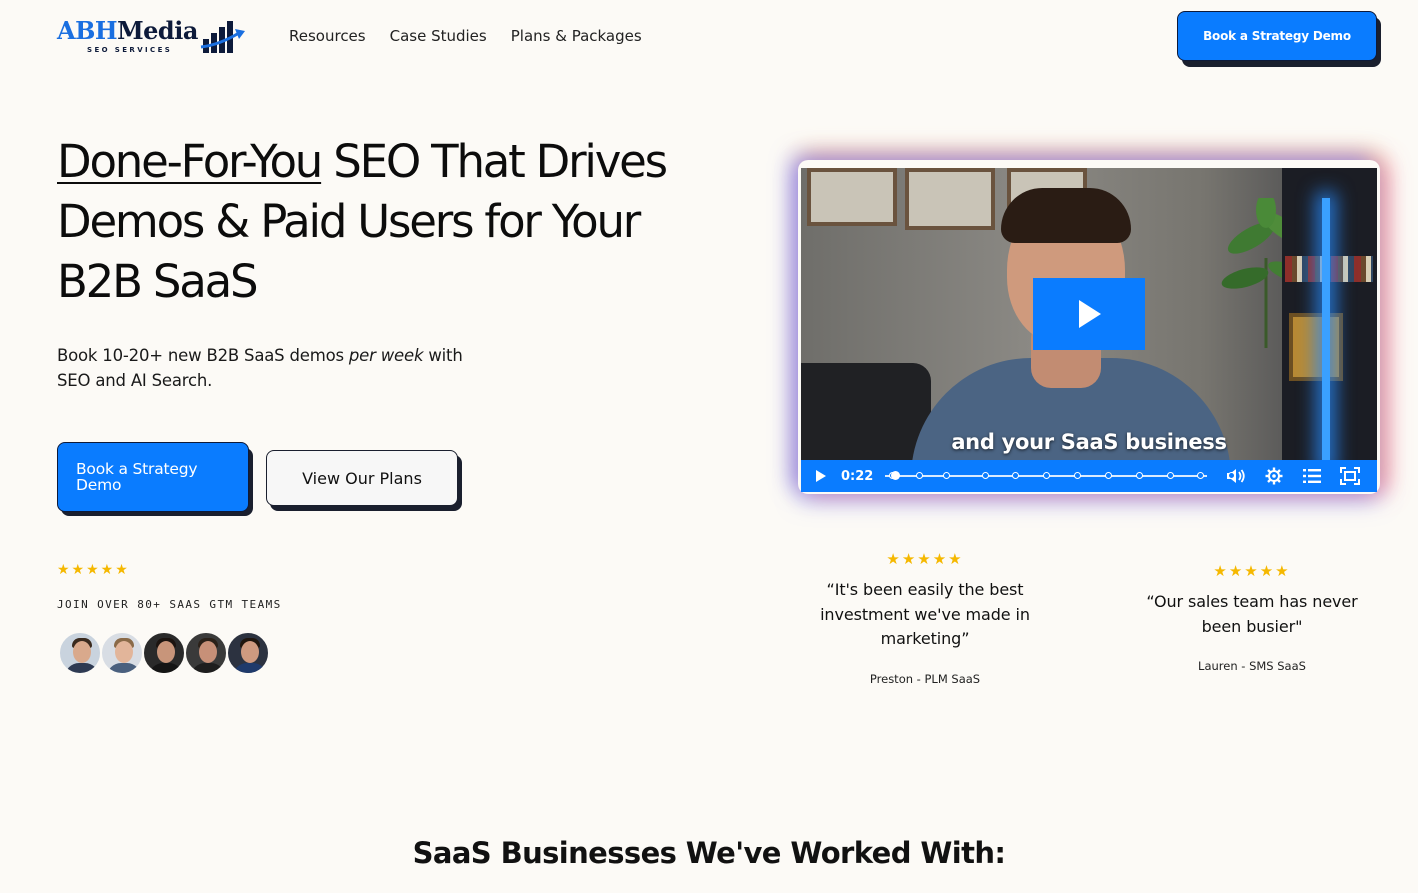 This screenshot has height=893, width=1418. Describe the element at coordinates (1236, 476) in the screenshot. I see `volume-button` at that location.